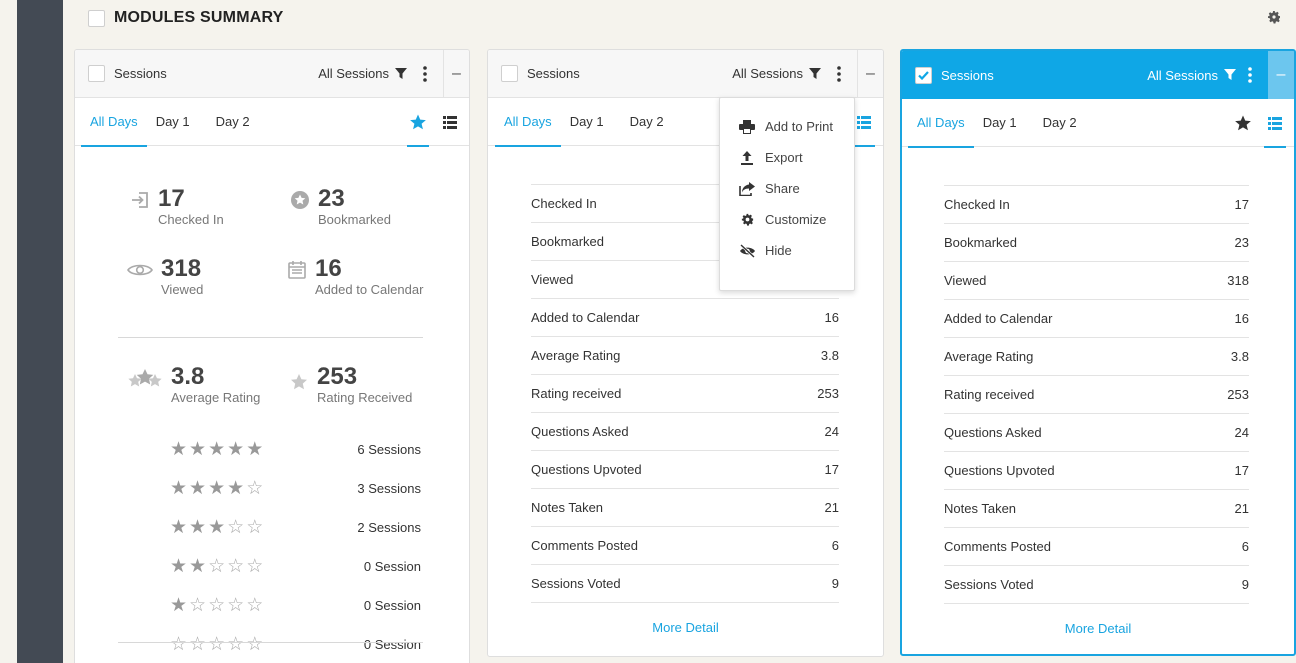 The height and width of the screenshot is (663, 1296). I want to click on stat-bookmarked: 23 Bookmarked, so click(340, 207).